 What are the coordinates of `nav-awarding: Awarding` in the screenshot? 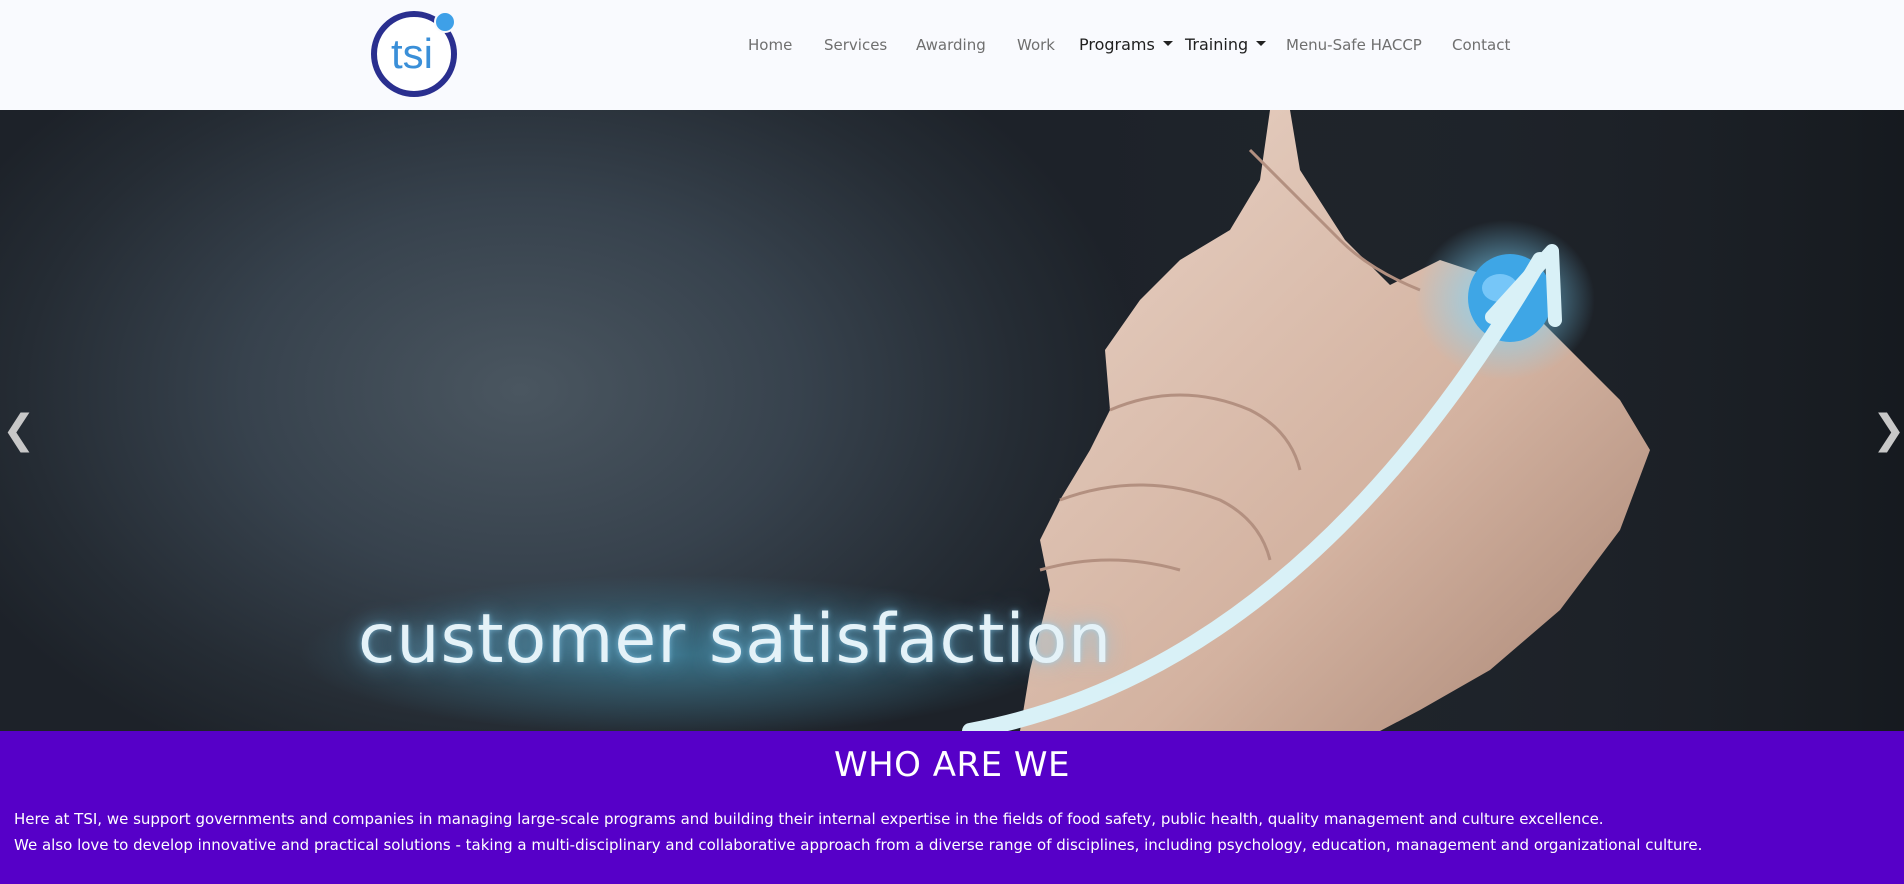 It's located at (951, 45).